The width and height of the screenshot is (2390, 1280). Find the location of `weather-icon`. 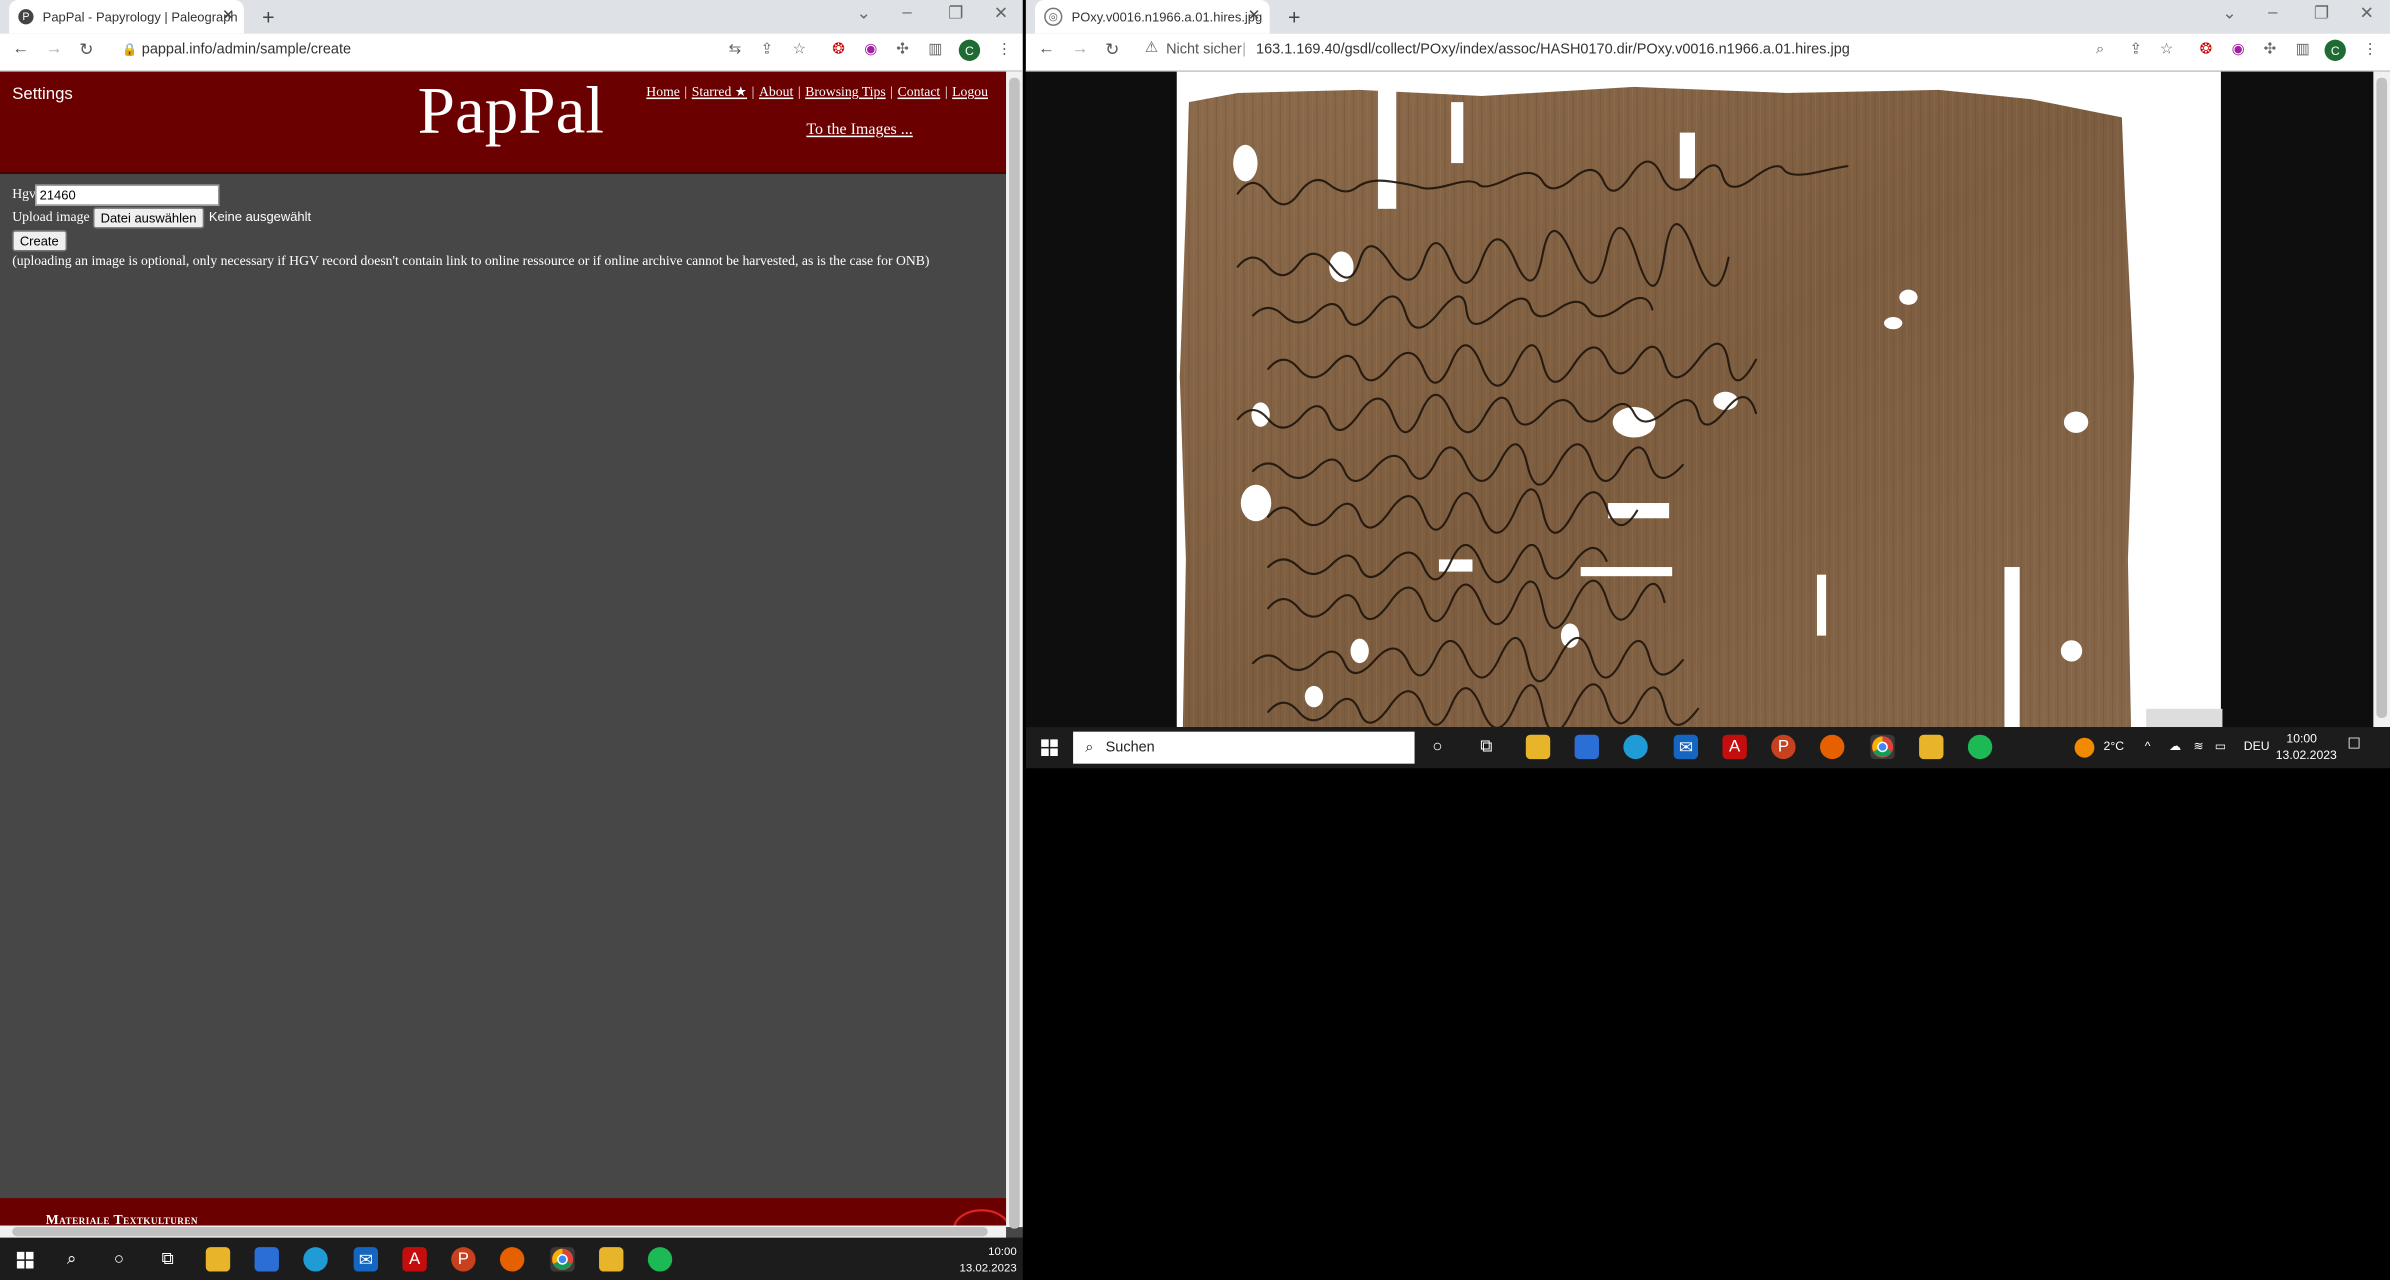

weather-icon is located at coordinates (2084, 747).